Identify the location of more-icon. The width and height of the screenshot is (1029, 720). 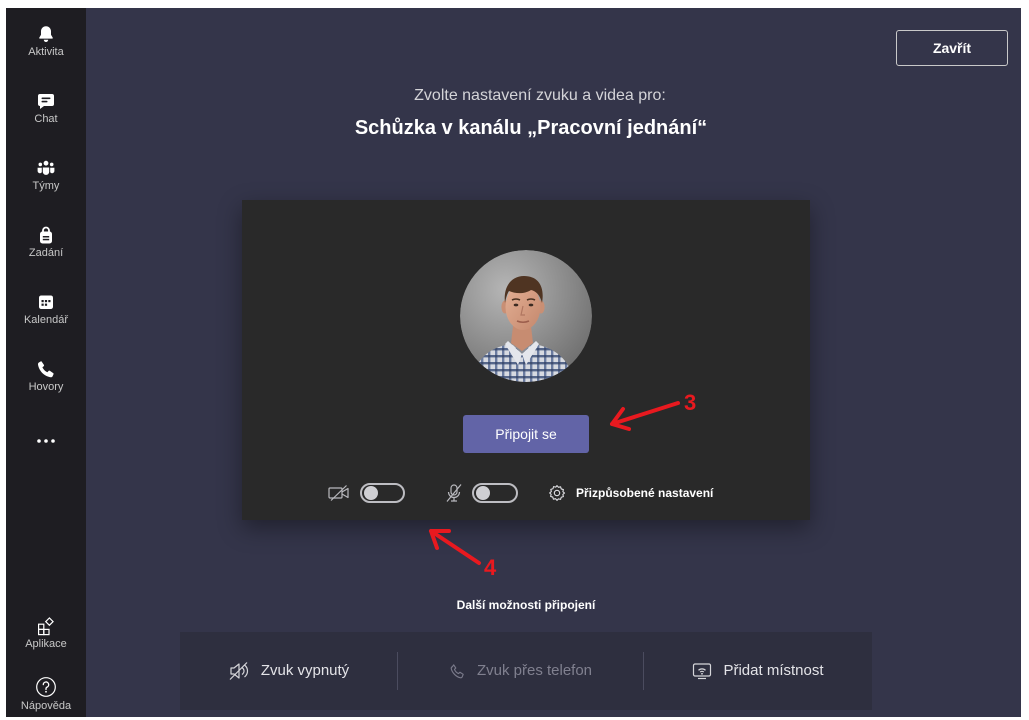
(46, 441).